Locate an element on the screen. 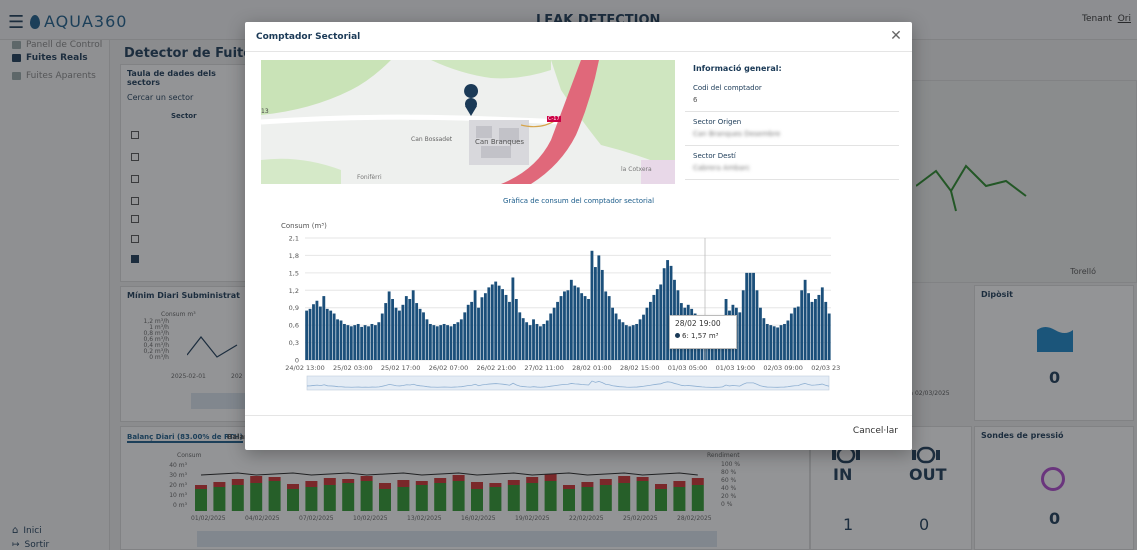 The height and width of the screenshot is (550, 1137). map-graphics is located at coordinates (468, 122).